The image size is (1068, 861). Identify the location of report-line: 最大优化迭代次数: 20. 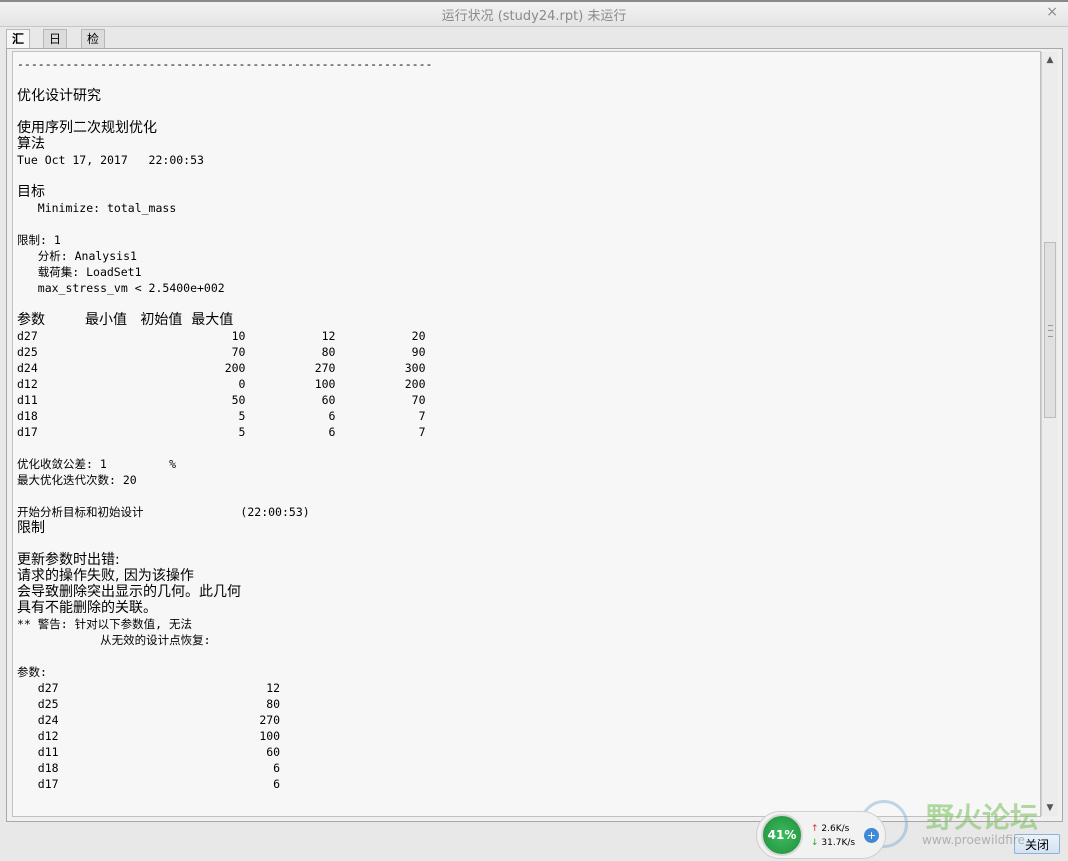
(77, 480).